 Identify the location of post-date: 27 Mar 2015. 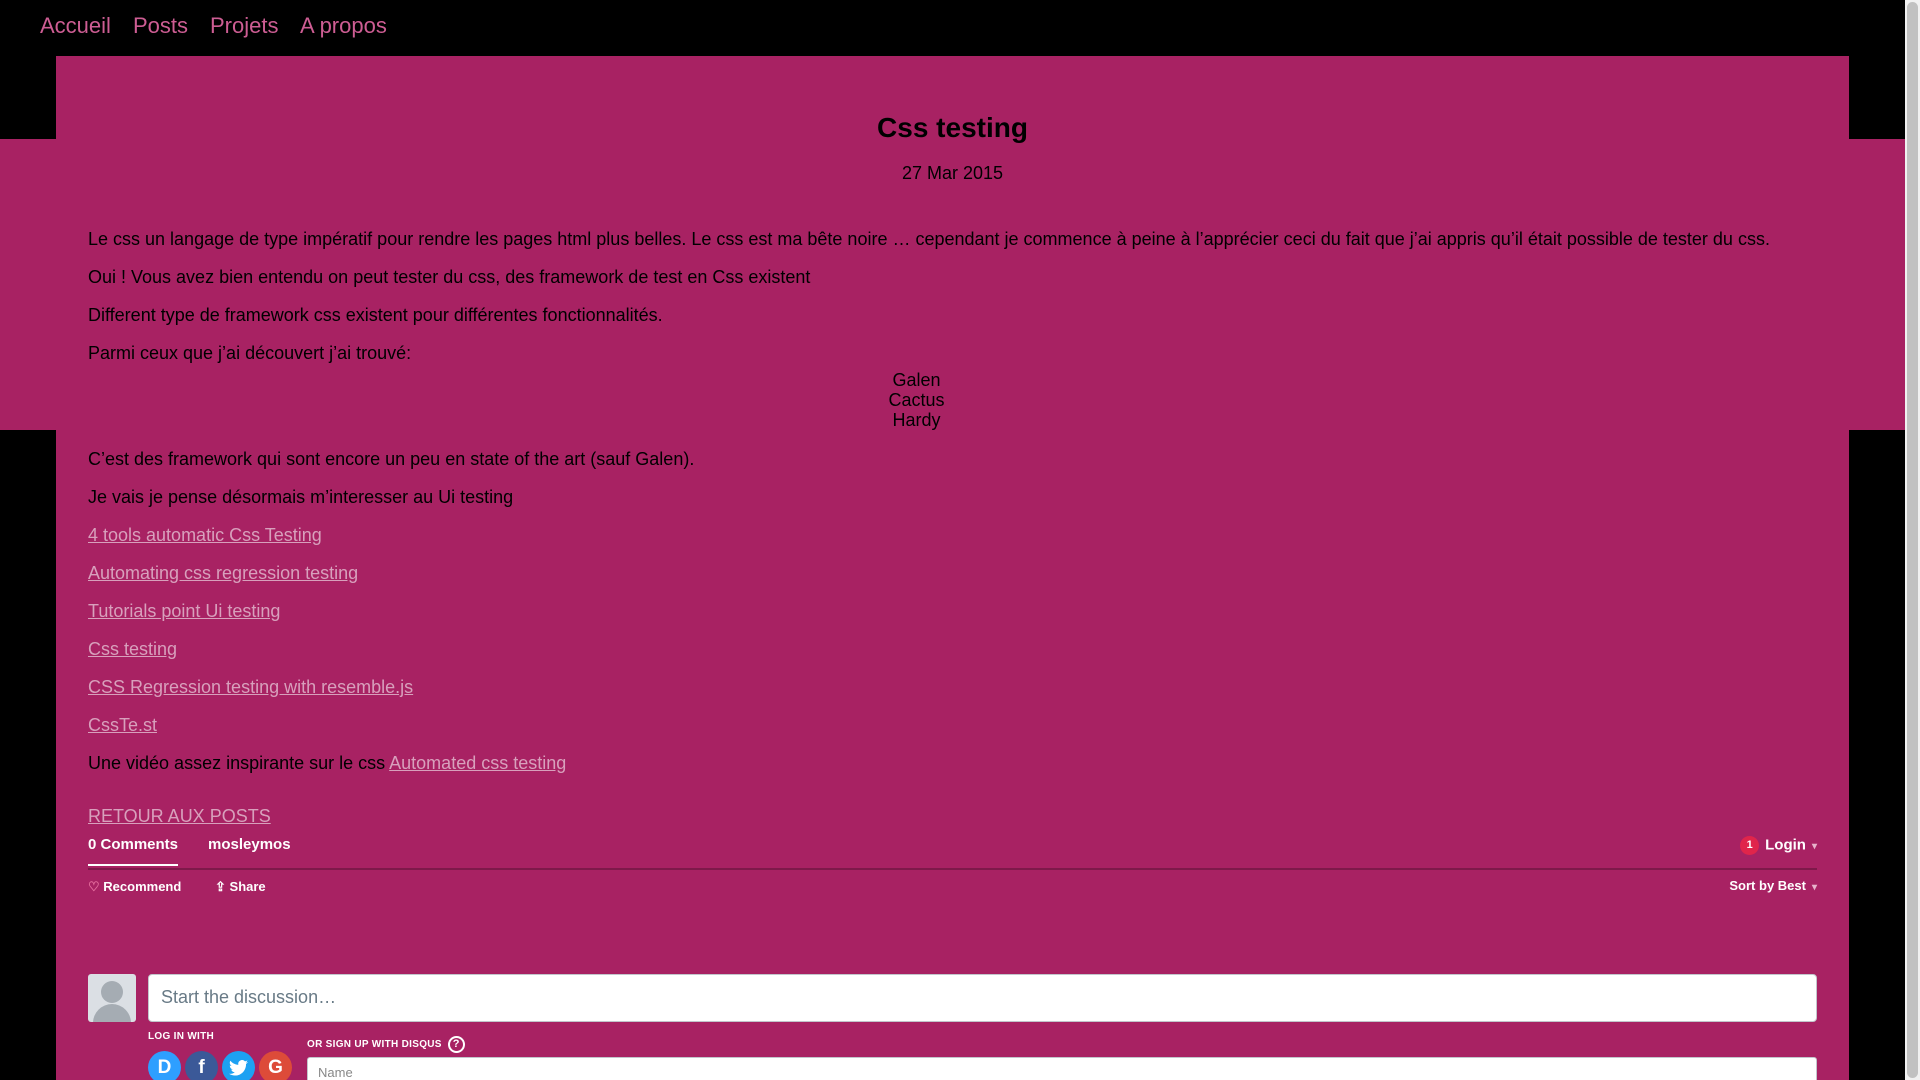
(952, 173).